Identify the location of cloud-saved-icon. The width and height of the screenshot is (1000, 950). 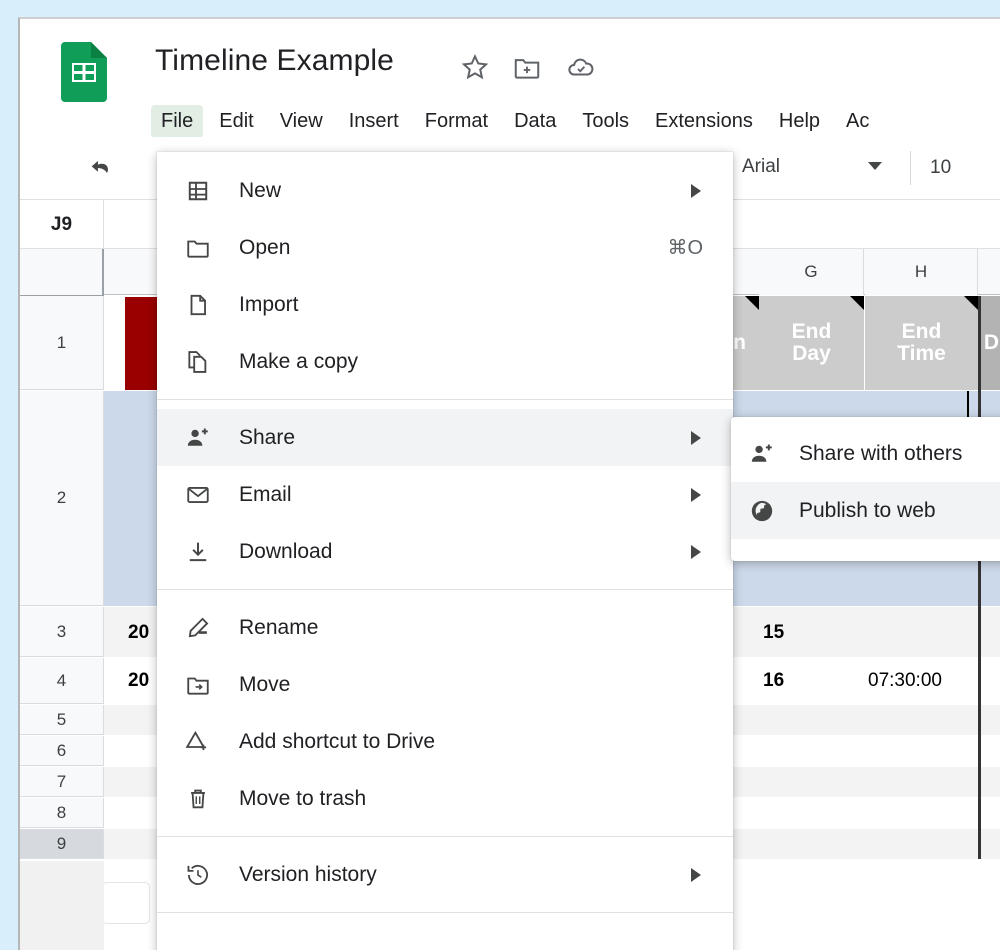
(581, 67).